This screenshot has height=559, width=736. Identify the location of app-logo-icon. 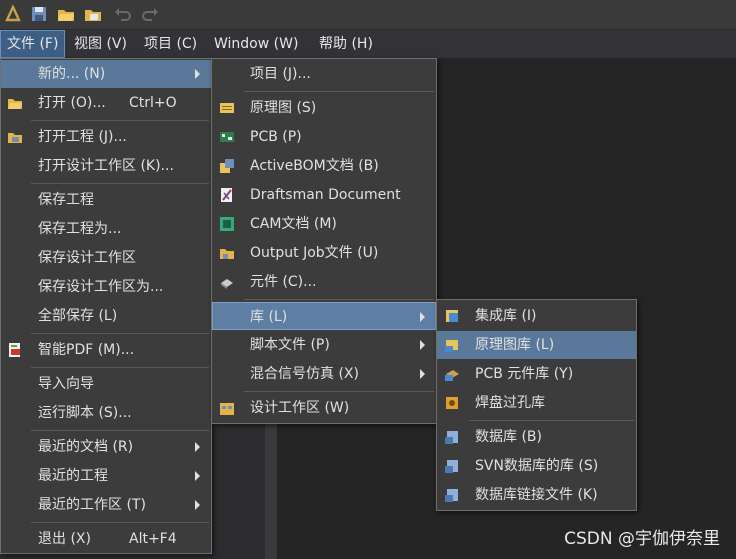
(13, 13).